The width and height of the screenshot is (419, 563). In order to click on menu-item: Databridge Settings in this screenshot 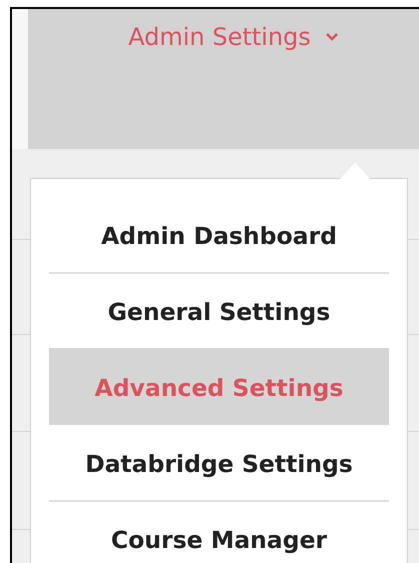, I will do `click(219, 462)`.